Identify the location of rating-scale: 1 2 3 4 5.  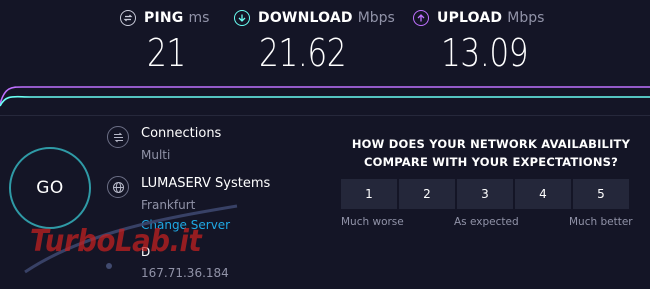
(485, 194).